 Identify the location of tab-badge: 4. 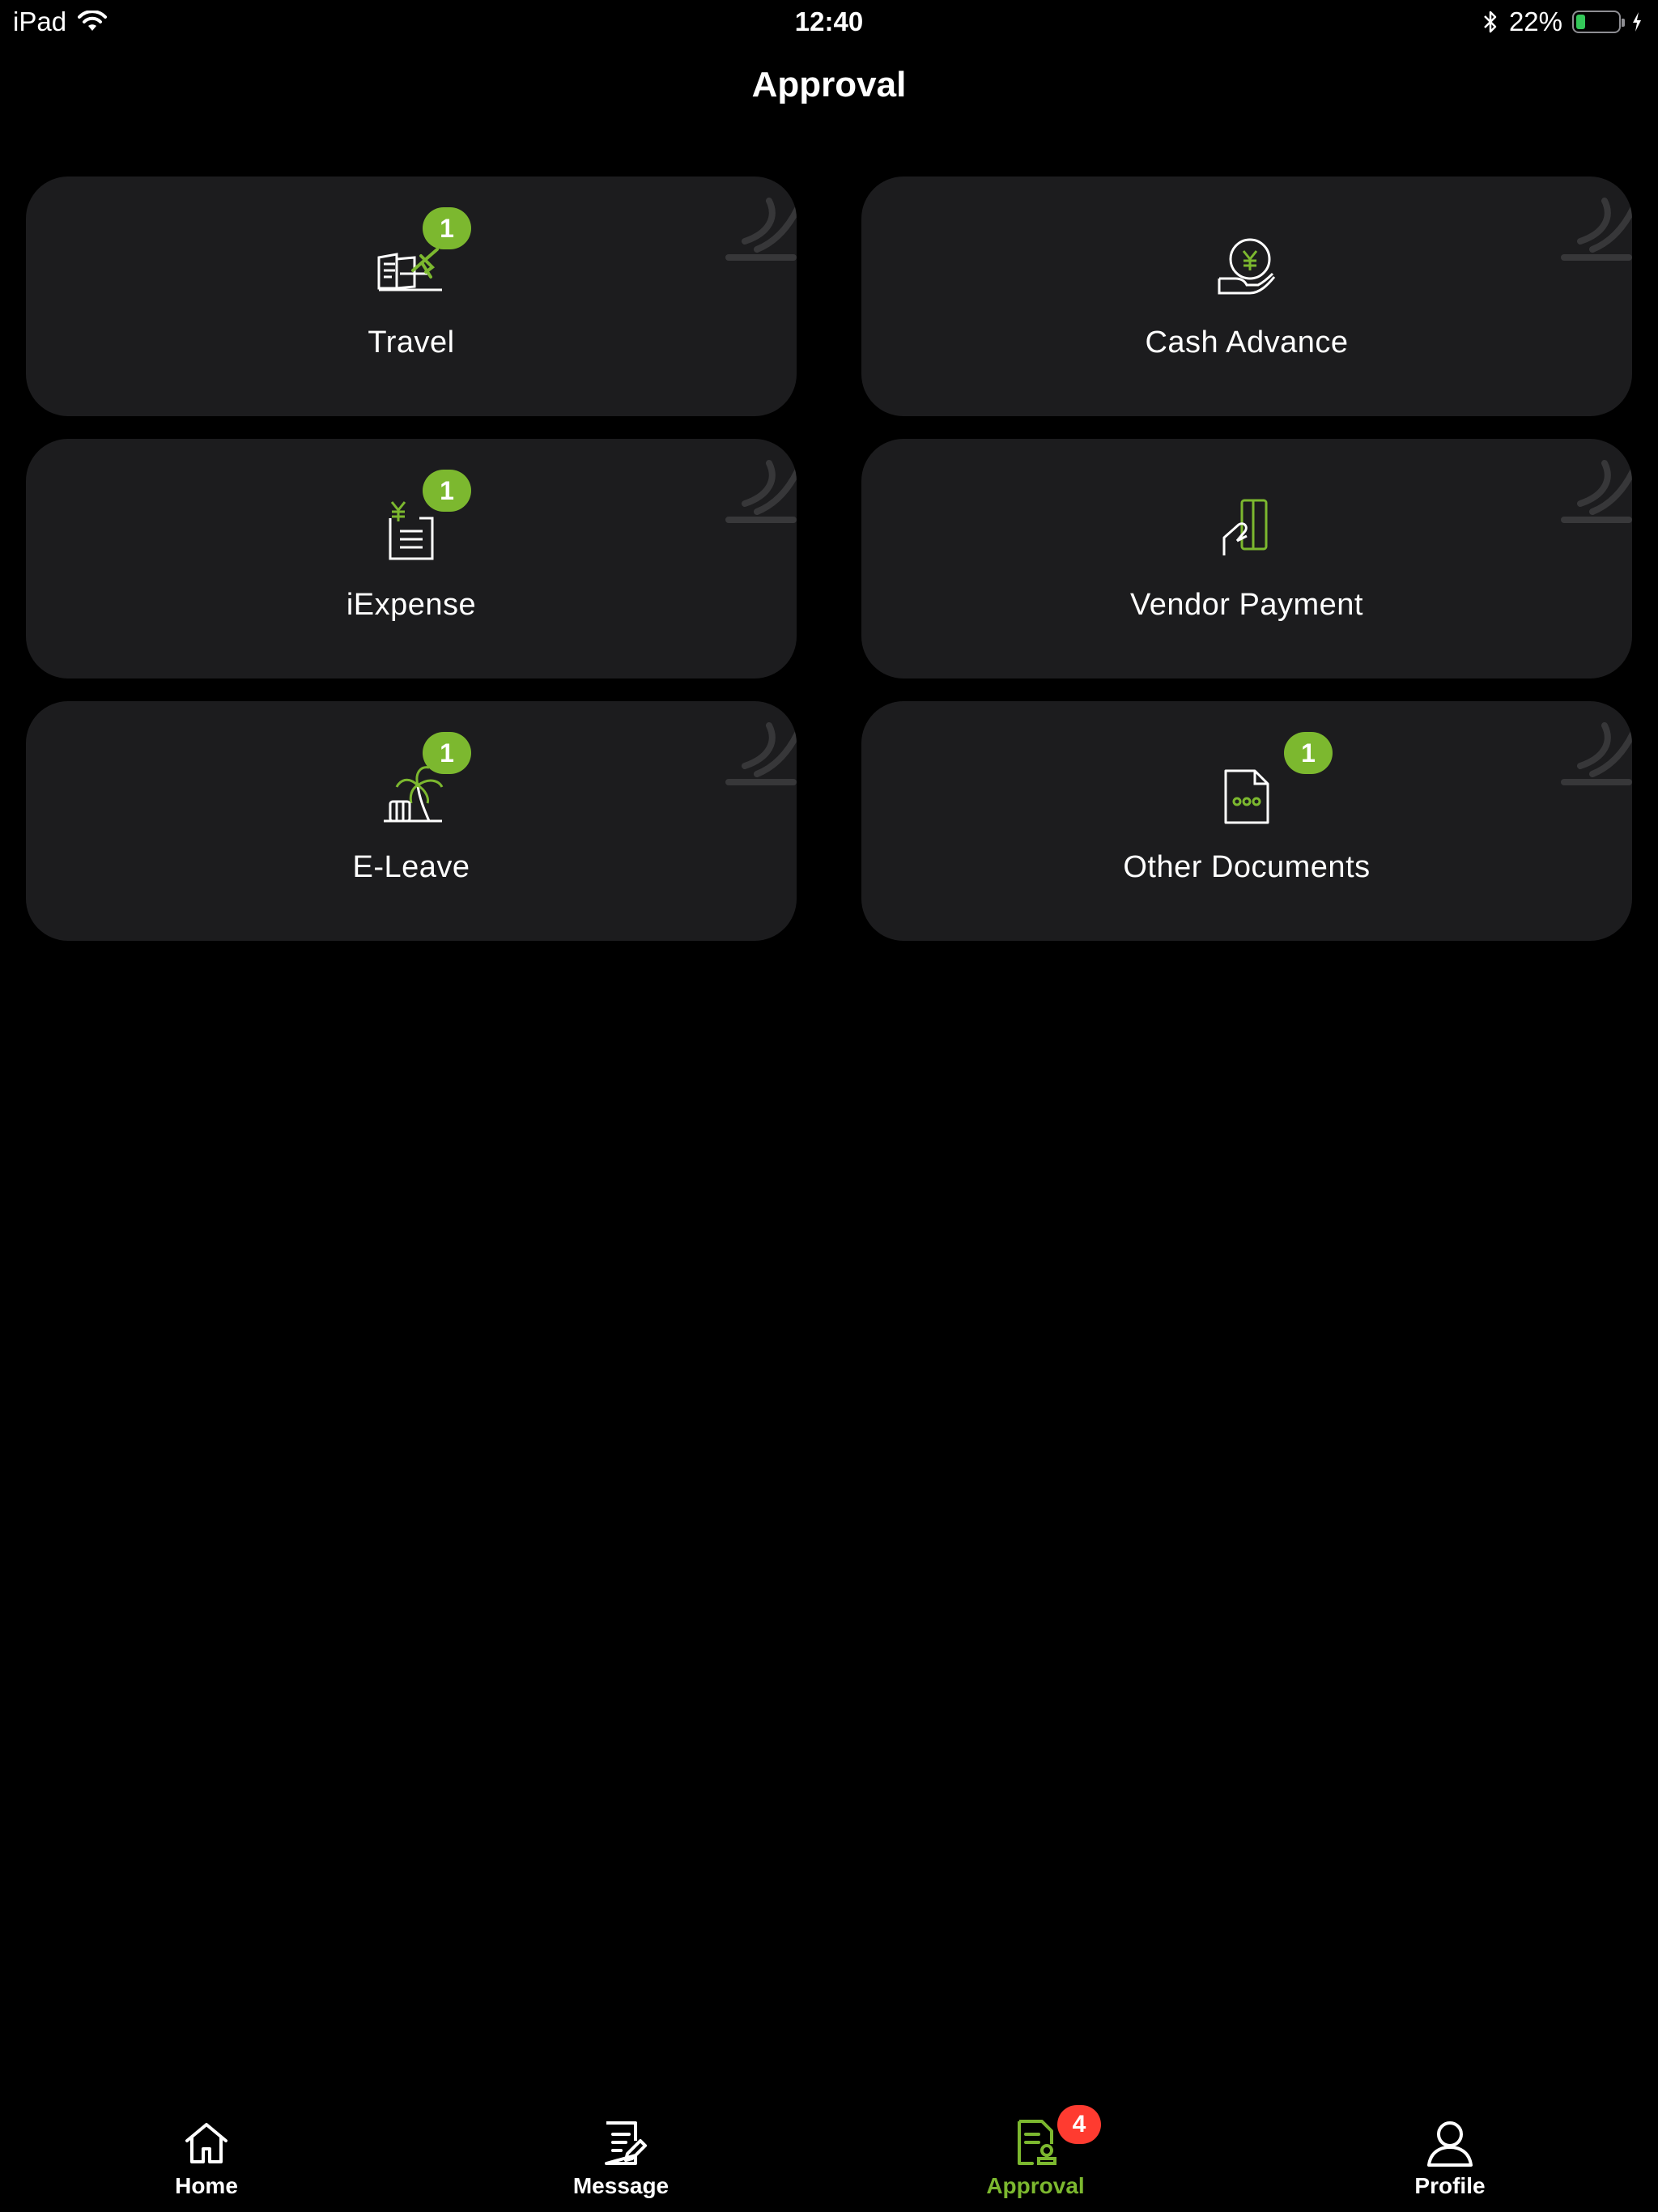
(1079, 2125).